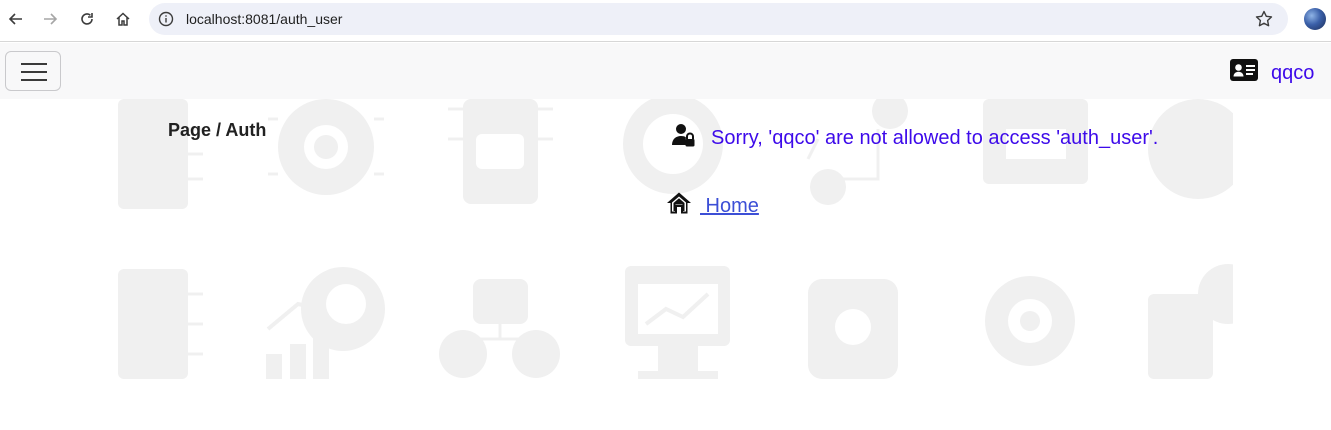 This screenshot has width=1331, height=430. I want to click on address-bar: localhost:8081/auth_user, so click(718, 19).